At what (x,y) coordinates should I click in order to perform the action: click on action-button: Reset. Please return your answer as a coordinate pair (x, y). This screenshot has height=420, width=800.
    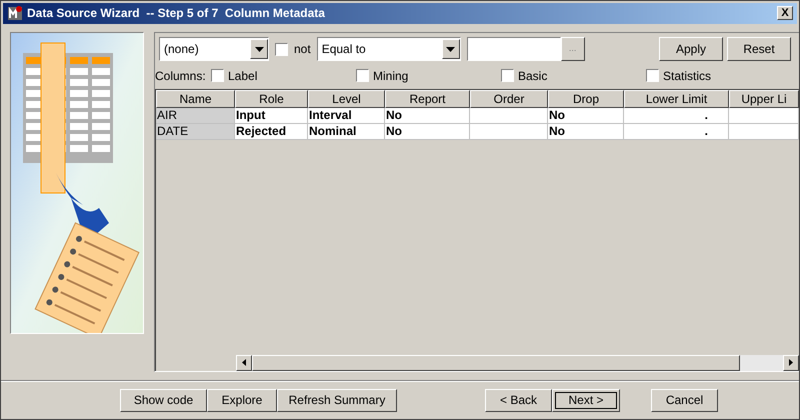
    Looking at the image, I should click on (759, 49).